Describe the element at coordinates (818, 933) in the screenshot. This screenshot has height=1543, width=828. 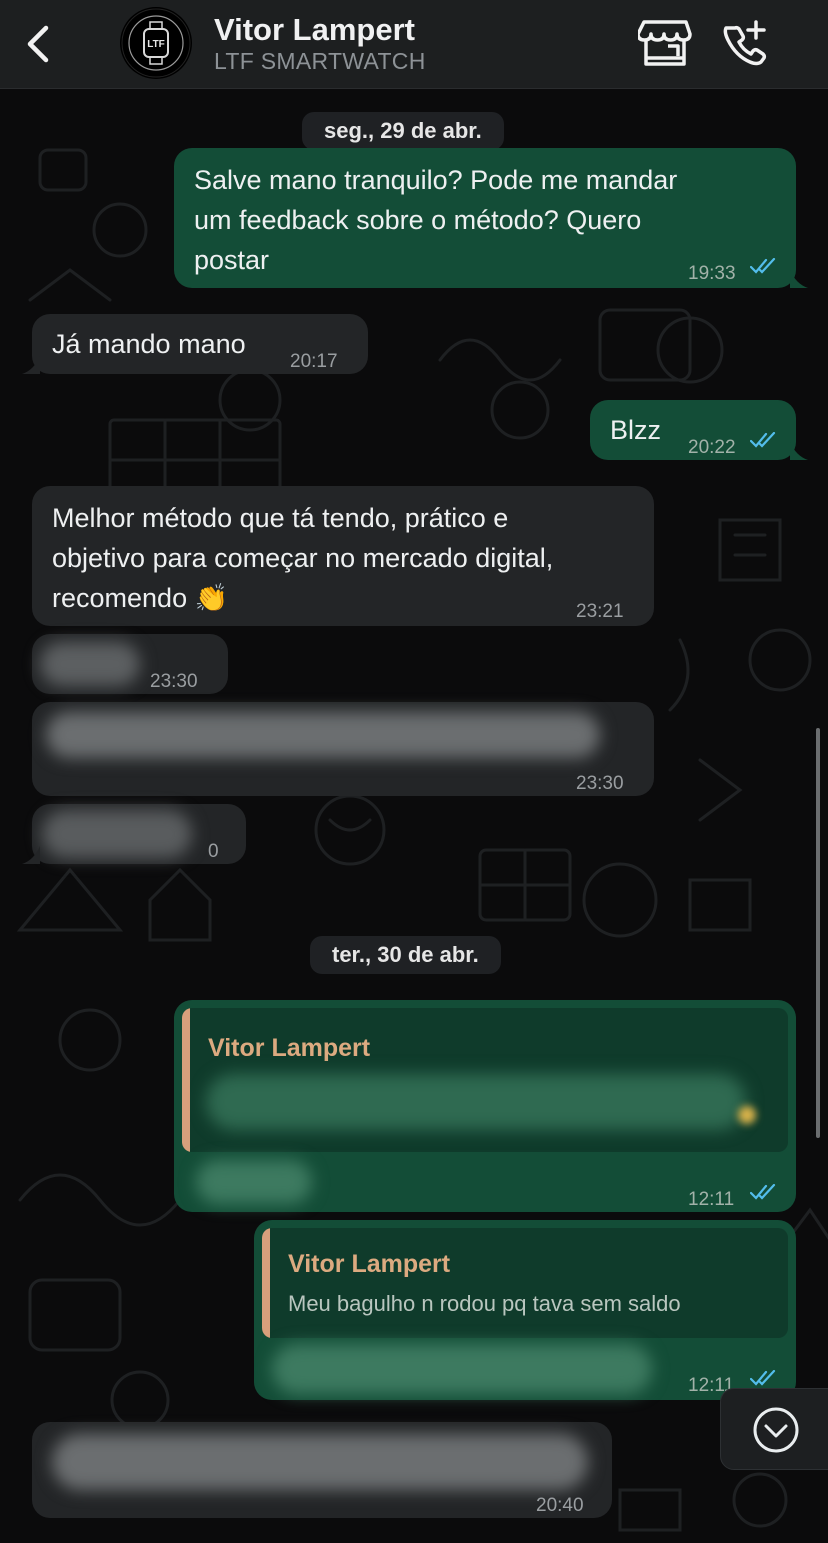
I see `scrollbar` at that location.